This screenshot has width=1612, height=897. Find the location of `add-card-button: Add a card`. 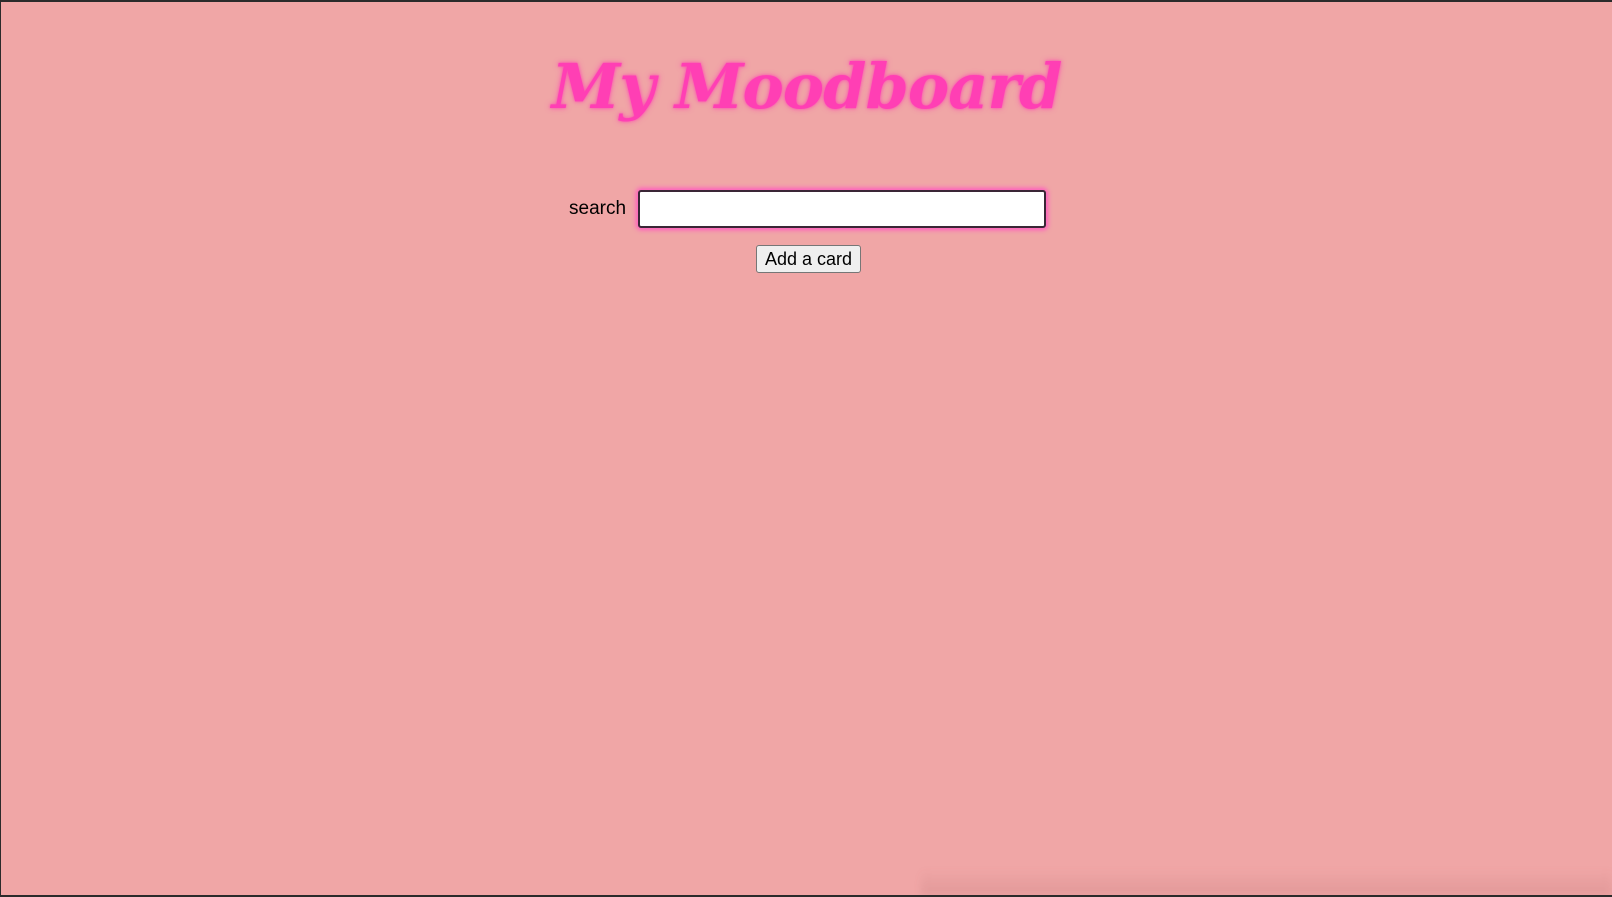

add-card-button: Add a card is located at coordinates (809, 259).